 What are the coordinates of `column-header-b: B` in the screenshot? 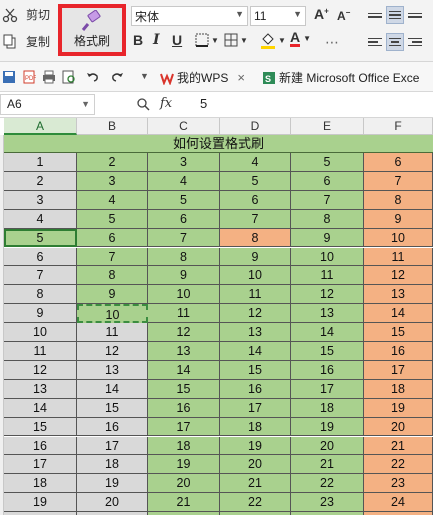 It's located at (112, 126).